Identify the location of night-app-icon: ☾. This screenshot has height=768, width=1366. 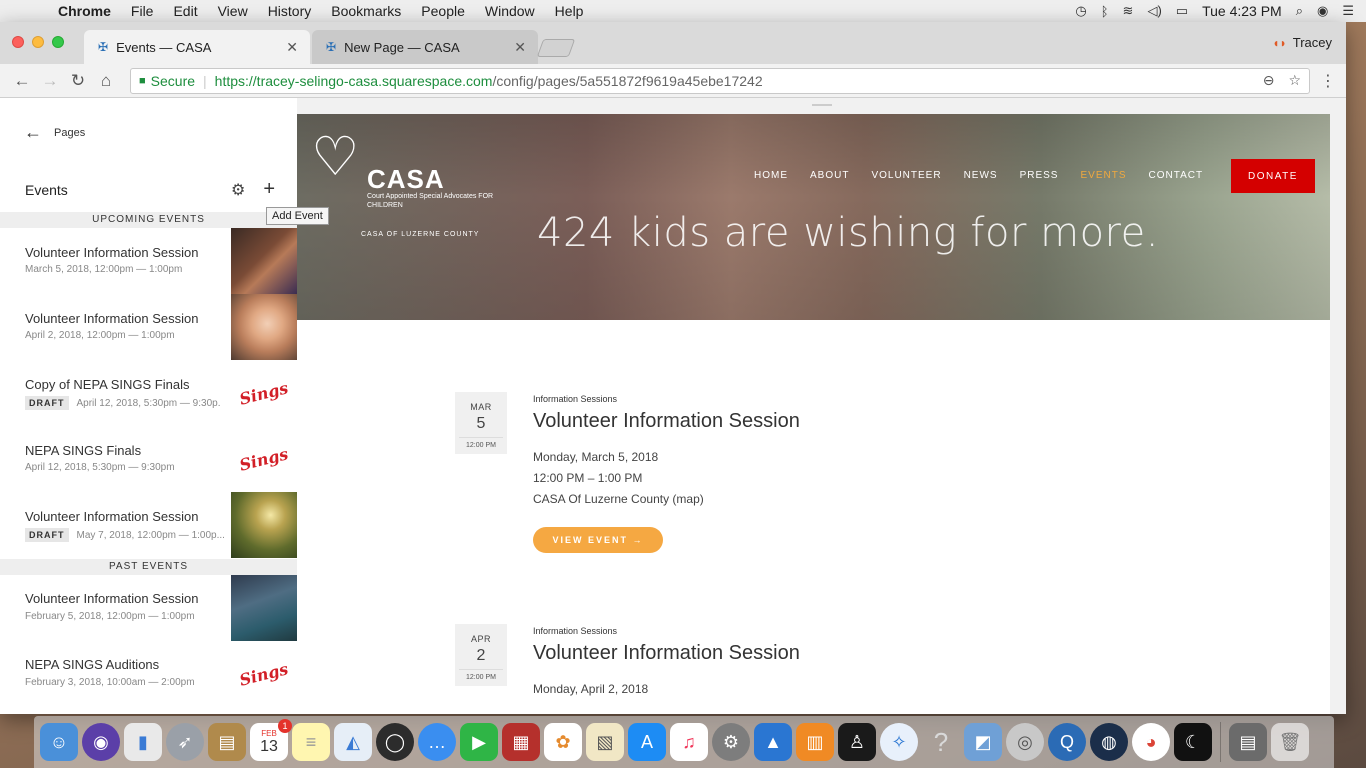
(1193, 742).